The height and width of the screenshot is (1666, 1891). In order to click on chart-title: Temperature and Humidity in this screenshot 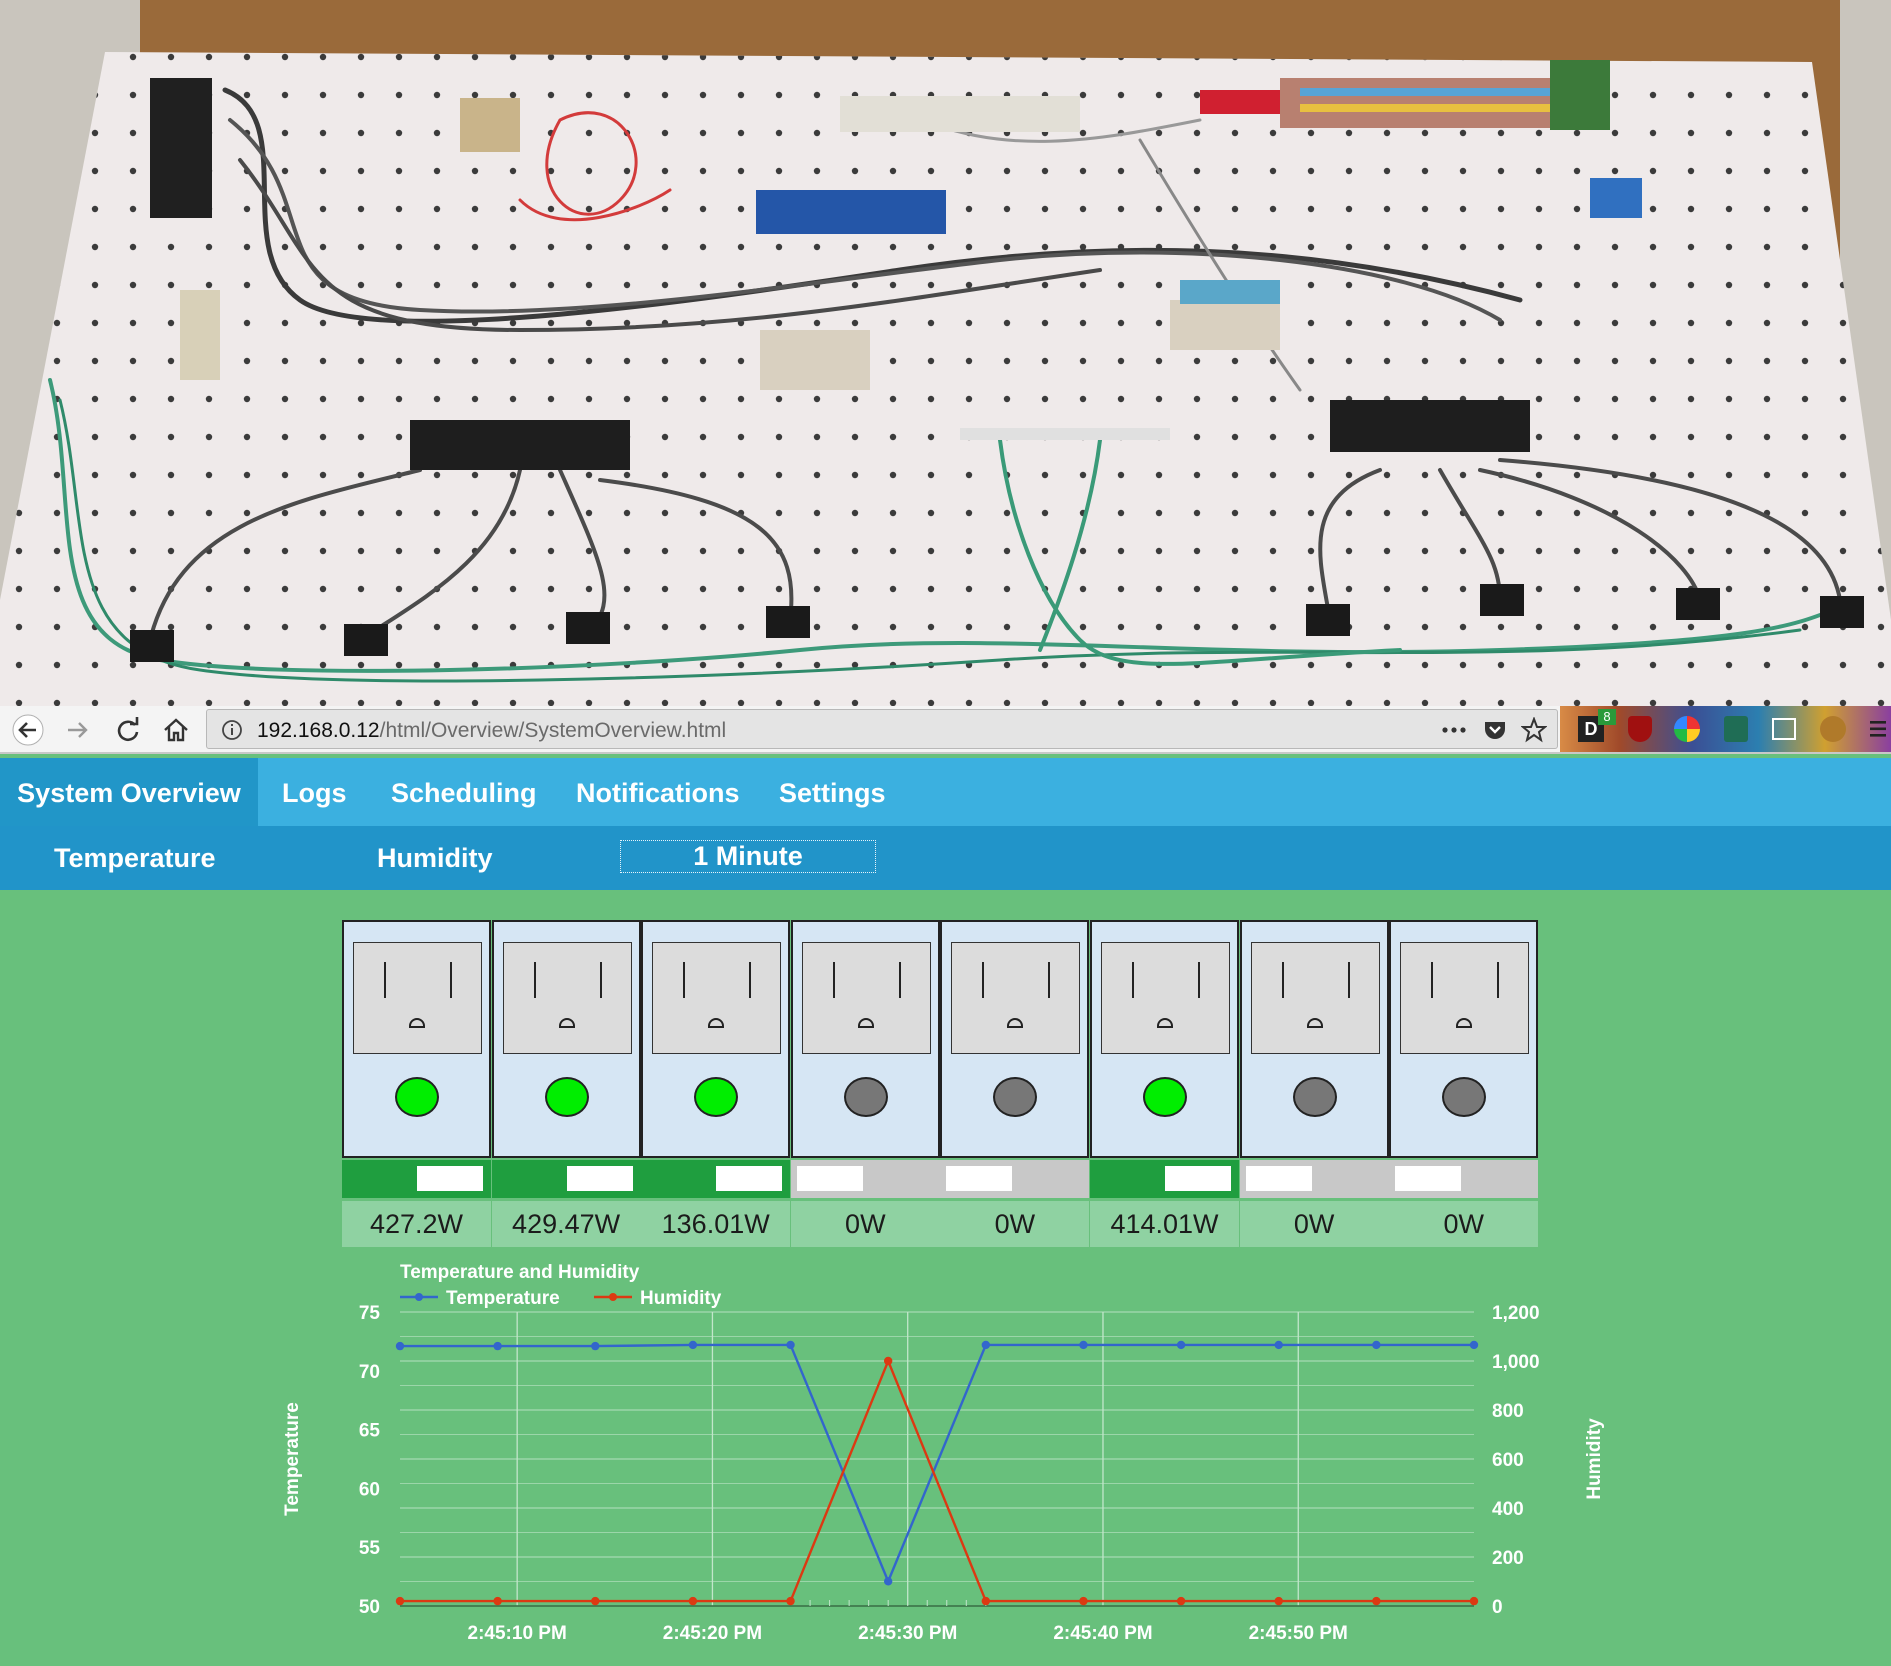, I will do `click(520, 1272)`.